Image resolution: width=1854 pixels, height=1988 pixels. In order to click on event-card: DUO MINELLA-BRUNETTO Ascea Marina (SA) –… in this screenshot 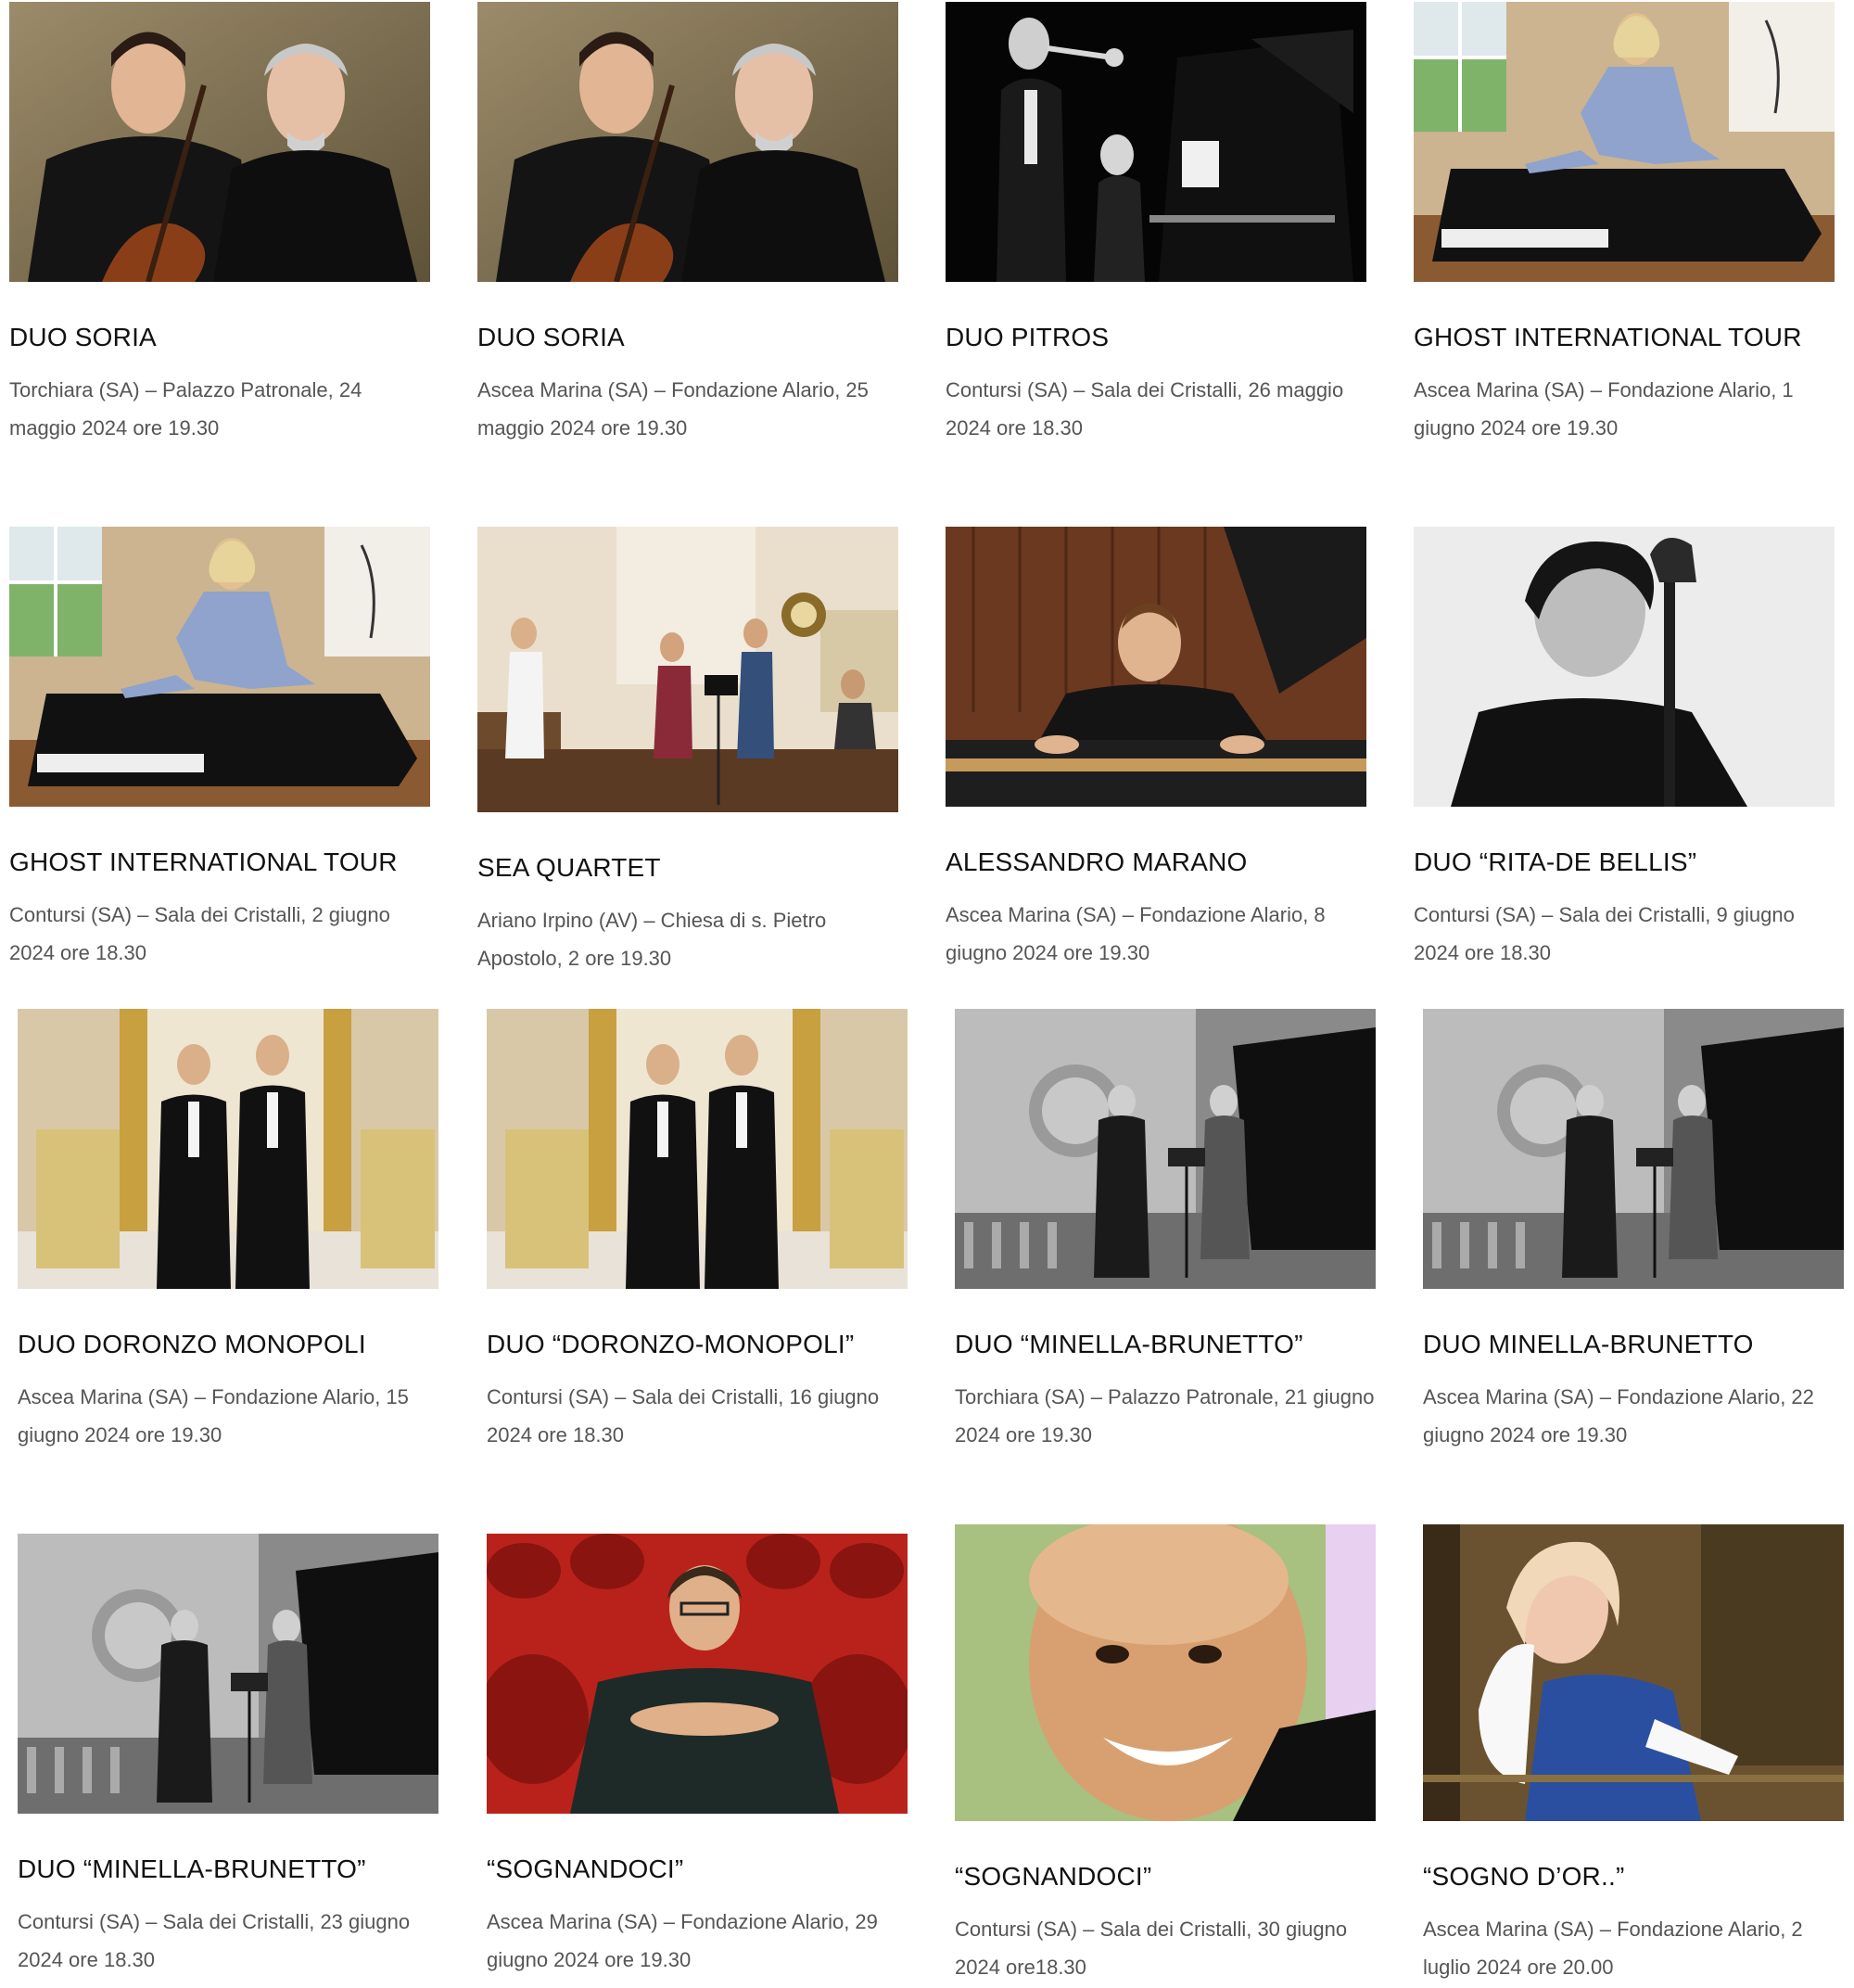, I will do `click(1634, 1231)`.